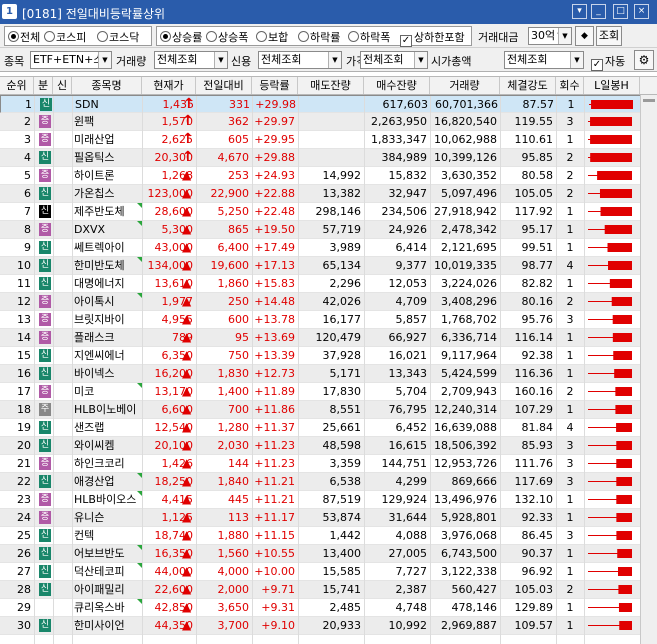 Image resolution: width=657 pixels, height=644 pixels. Describe the element at coordinates (71, 60) in the screenshot. I see `item-select: ETF+ETN+스팩 ▼` at that location.